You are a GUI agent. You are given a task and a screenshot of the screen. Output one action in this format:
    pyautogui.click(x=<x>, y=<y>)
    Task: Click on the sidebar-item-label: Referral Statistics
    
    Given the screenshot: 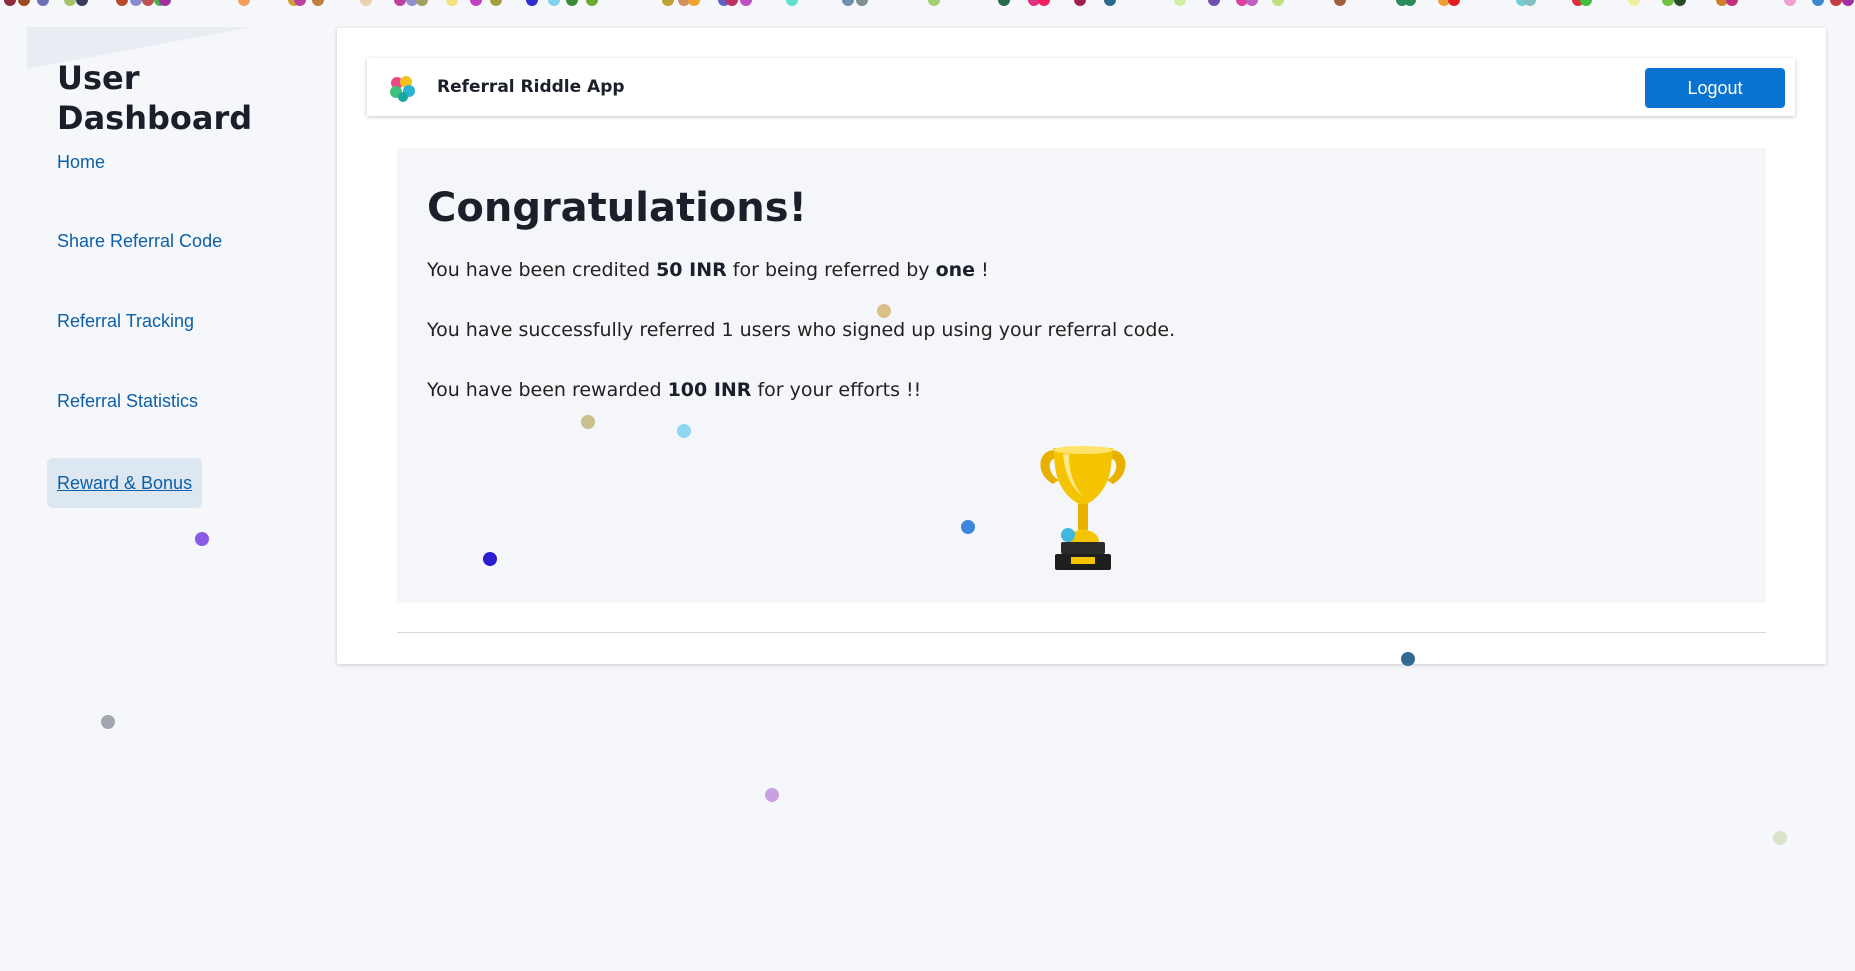 What is the action you would take?
    pyautogui.click(x=128, y=400)
    